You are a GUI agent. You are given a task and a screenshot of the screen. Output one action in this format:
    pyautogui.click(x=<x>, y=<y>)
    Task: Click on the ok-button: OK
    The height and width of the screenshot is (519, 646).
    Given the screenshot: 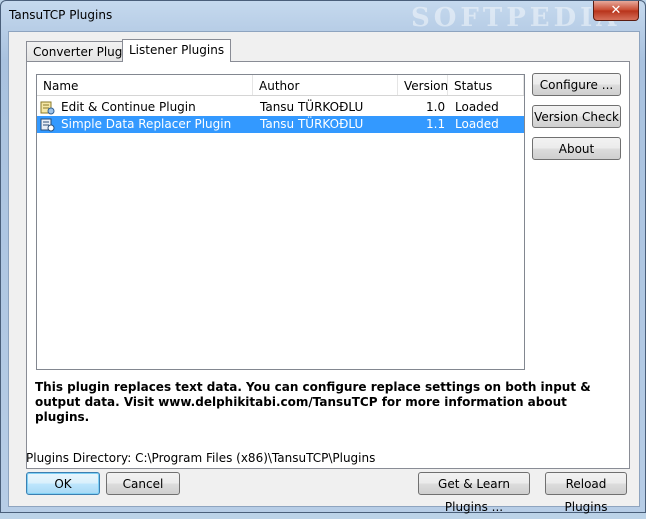 What is the action you would take?
    pyautogui.click(x=63, y=483)
    